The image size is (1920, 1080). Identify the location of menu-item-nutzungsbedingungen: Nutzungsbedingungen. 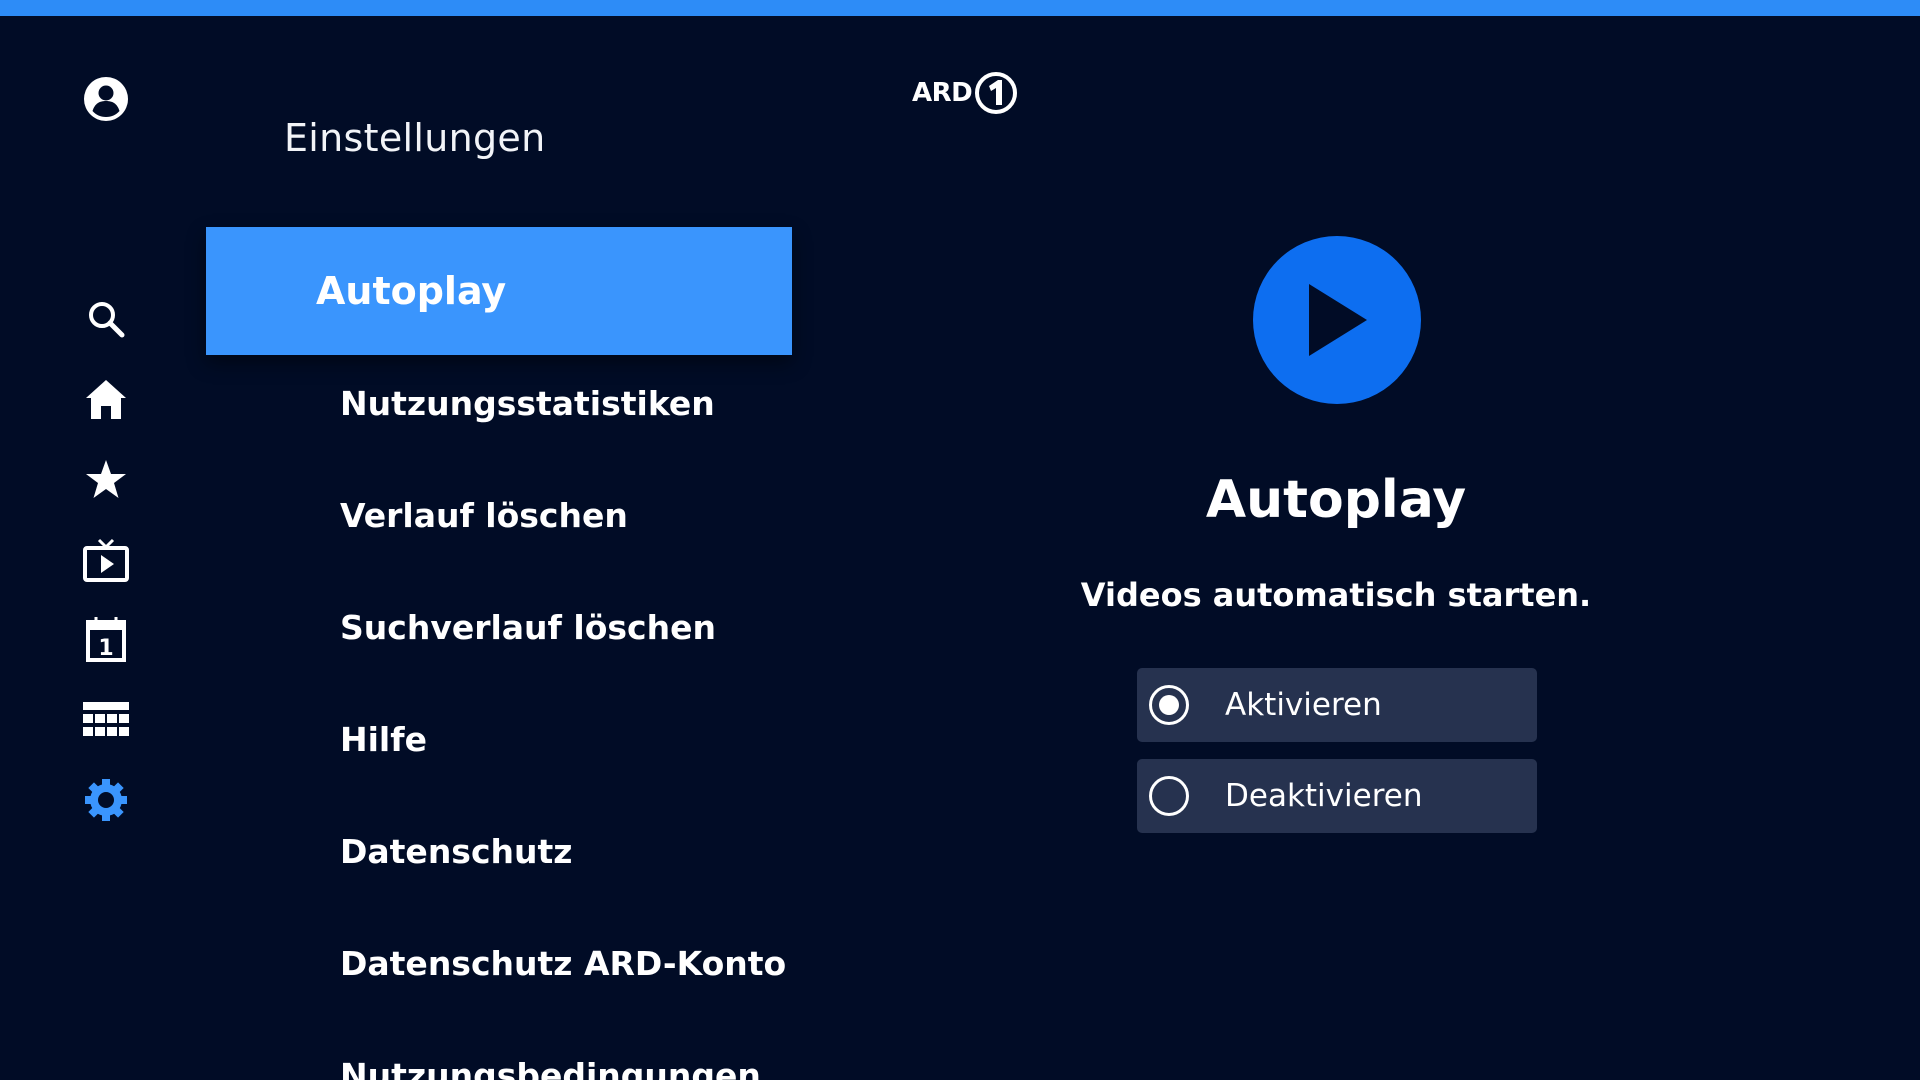
(499, 1049).